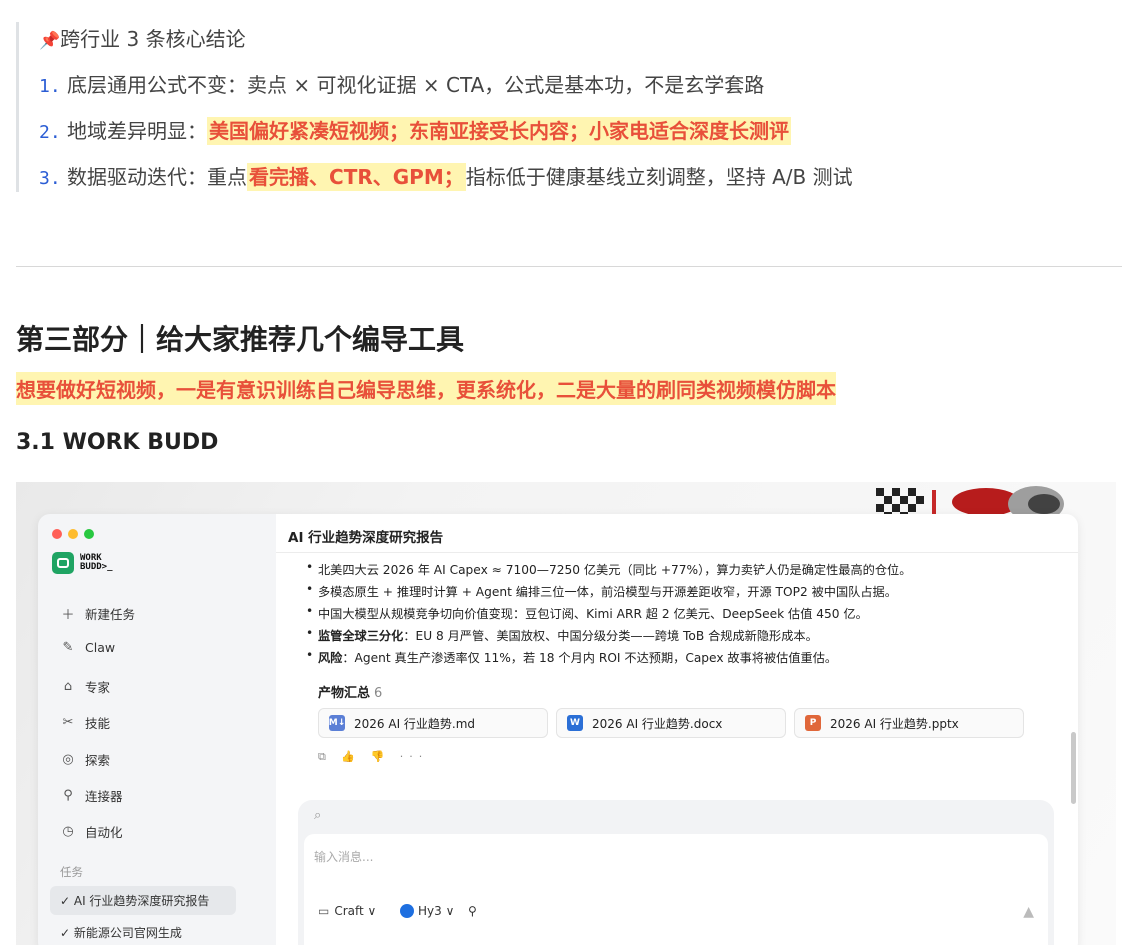 The height and width of the screenshot is (945, 1122). Describe the element at coordinates (143, 900) in the screenshot. I see `task-item-ai-report: ✓ AI 行业趋势深度研究报告` at that location.